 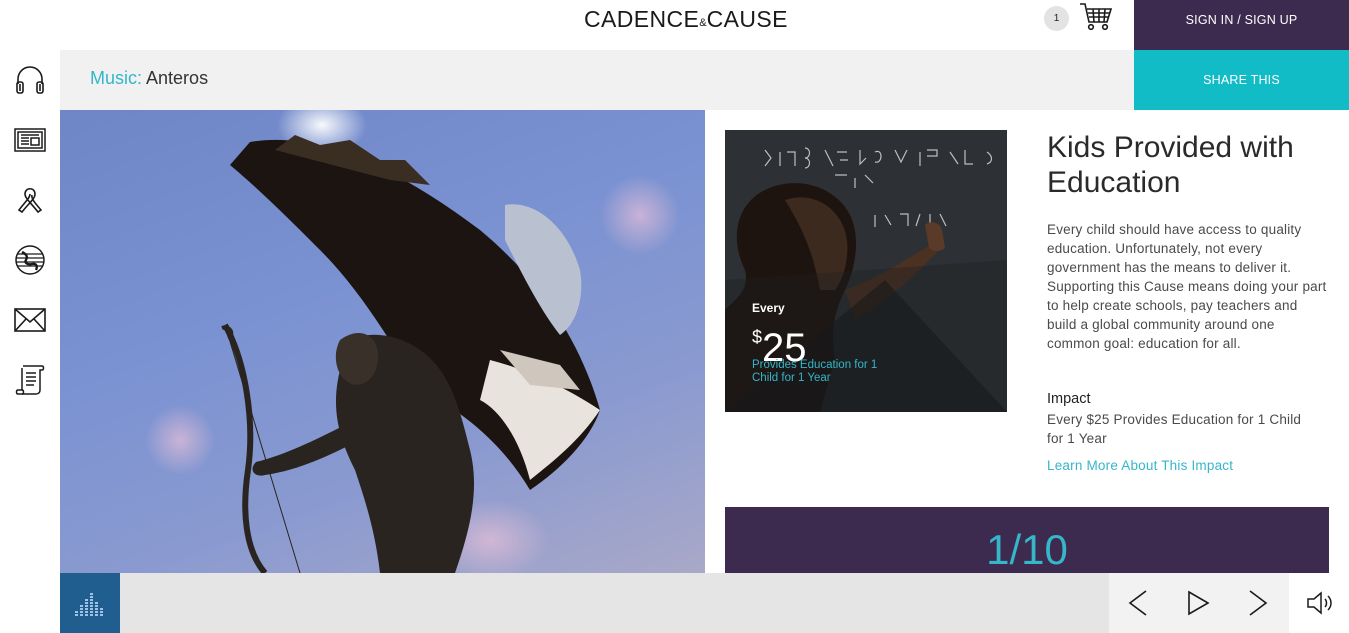 I want to click on headphones-icon, so click(x=30, y=80).